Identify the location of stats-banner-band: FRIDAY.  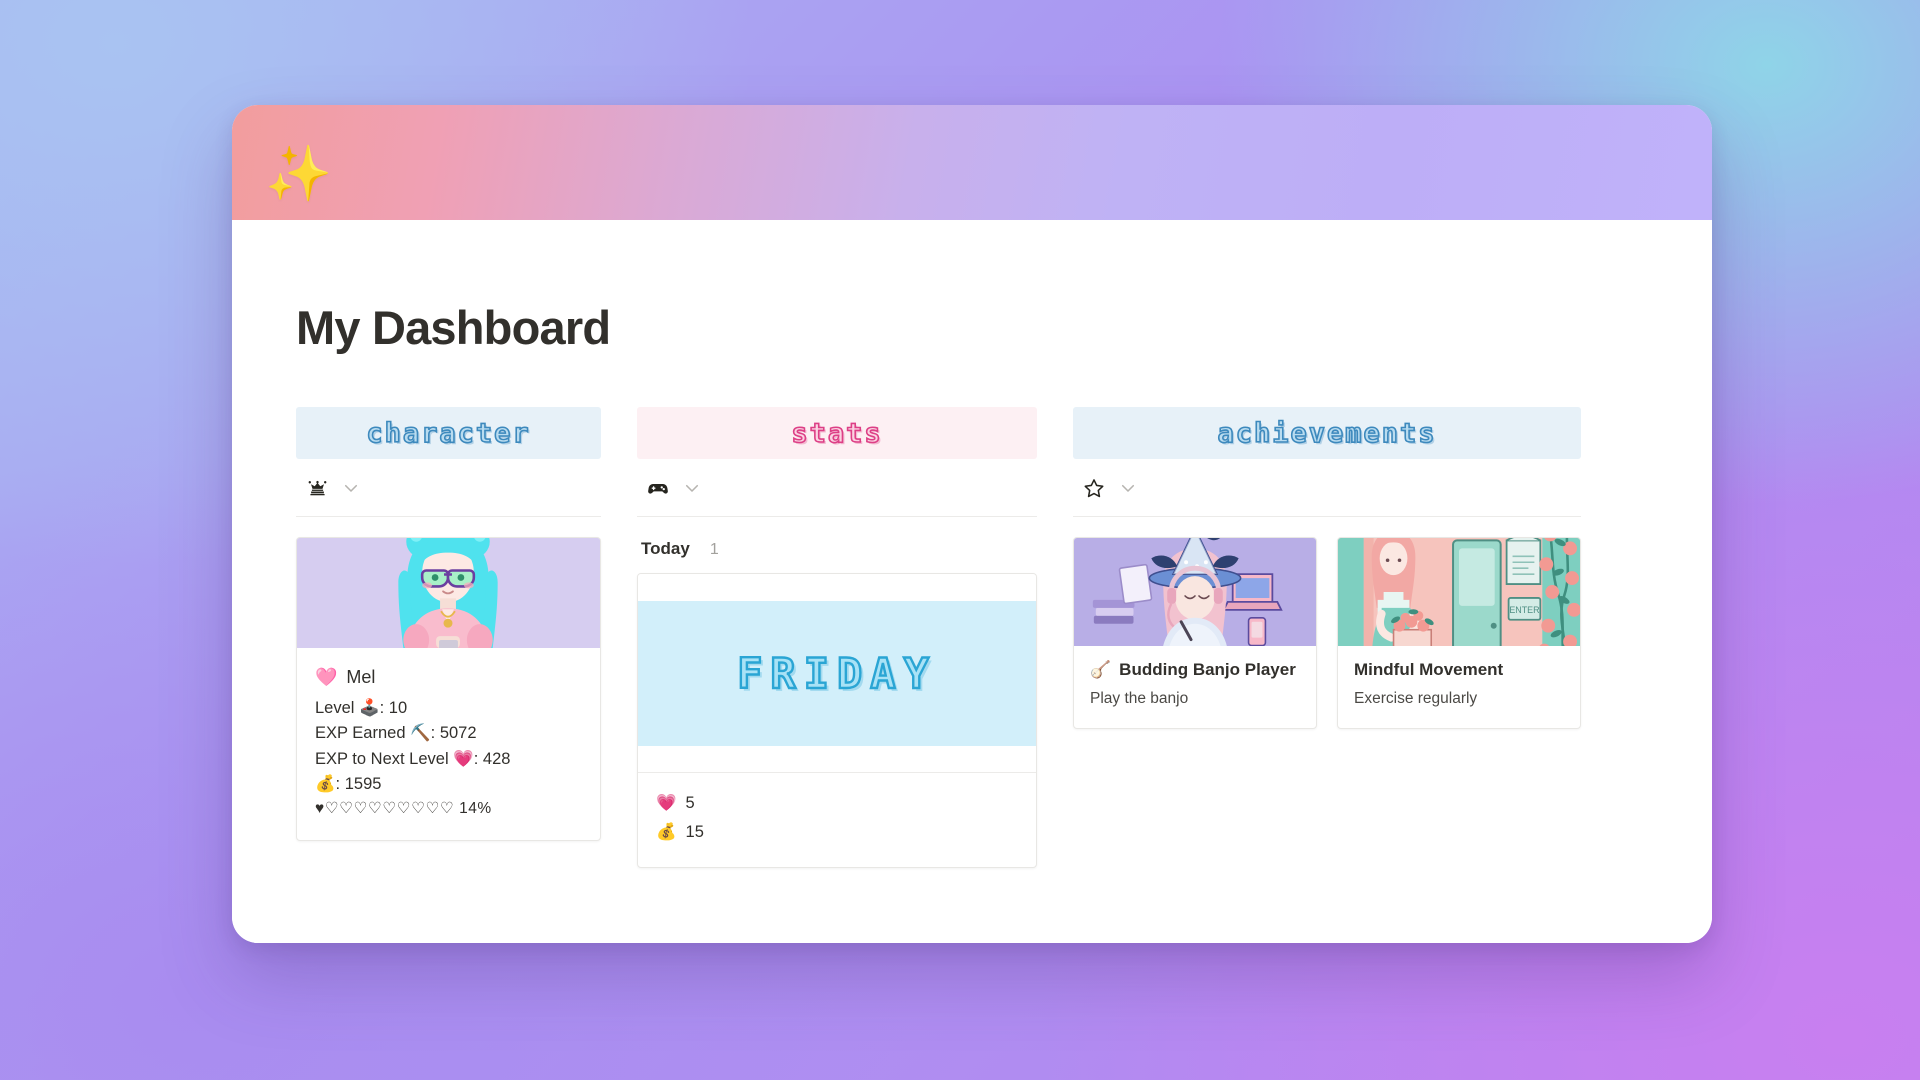
(837, 673).